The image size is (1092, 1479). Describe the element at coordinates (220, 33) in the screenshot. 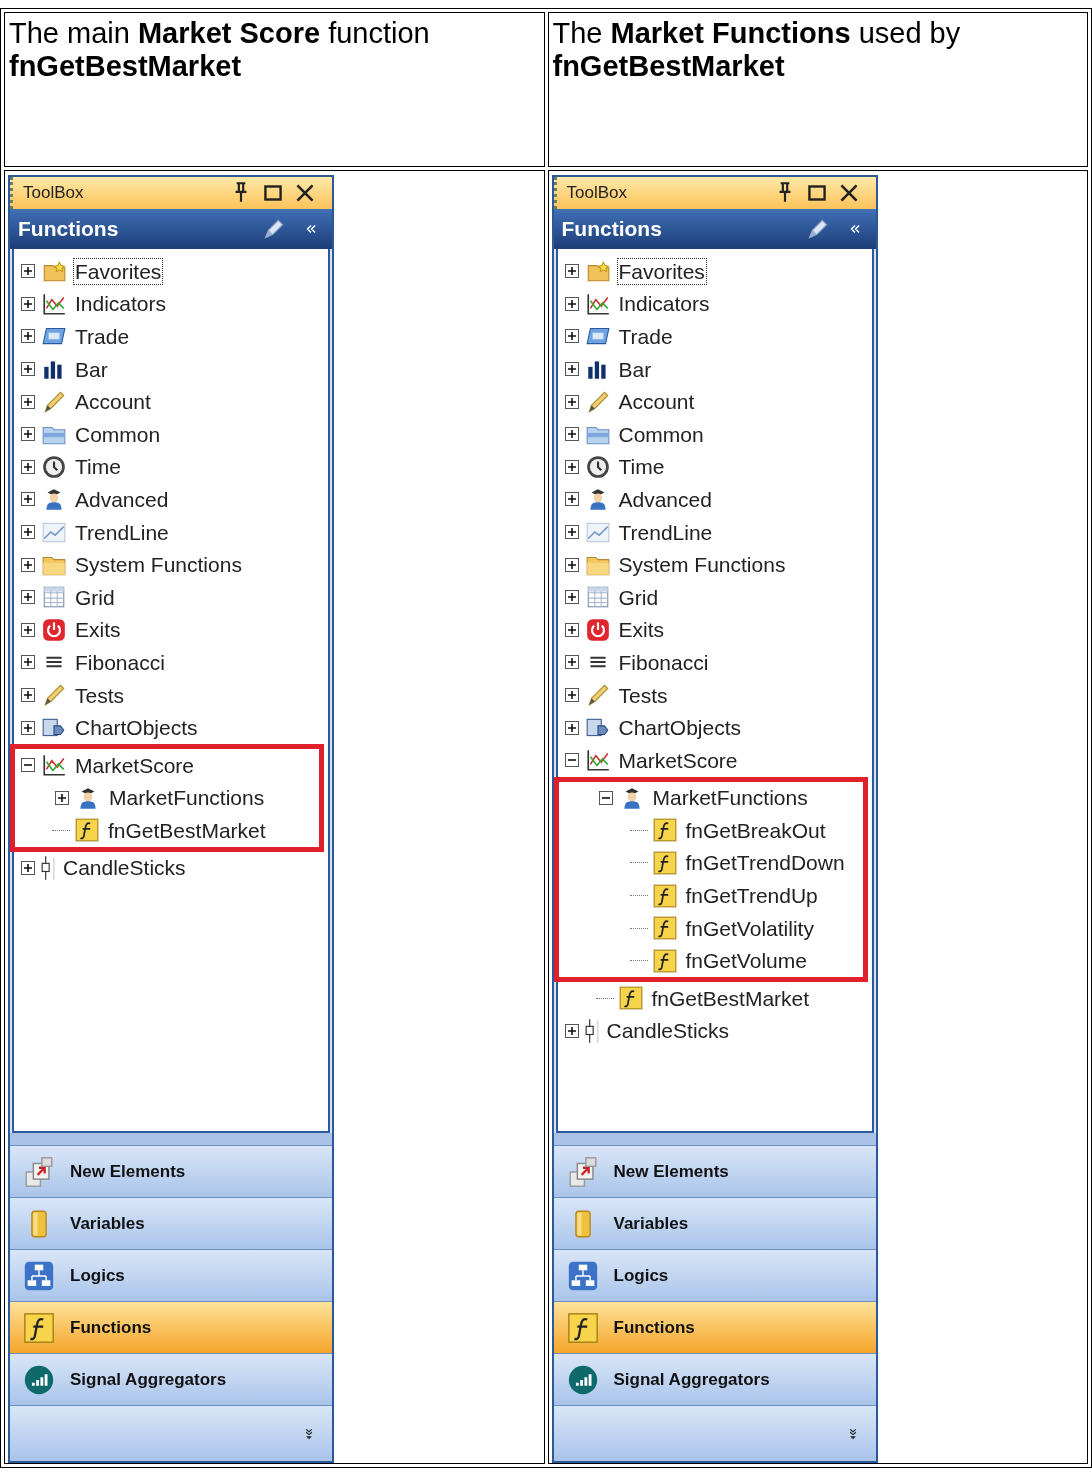

I see `caption-text: The main Market Score function` at that location.